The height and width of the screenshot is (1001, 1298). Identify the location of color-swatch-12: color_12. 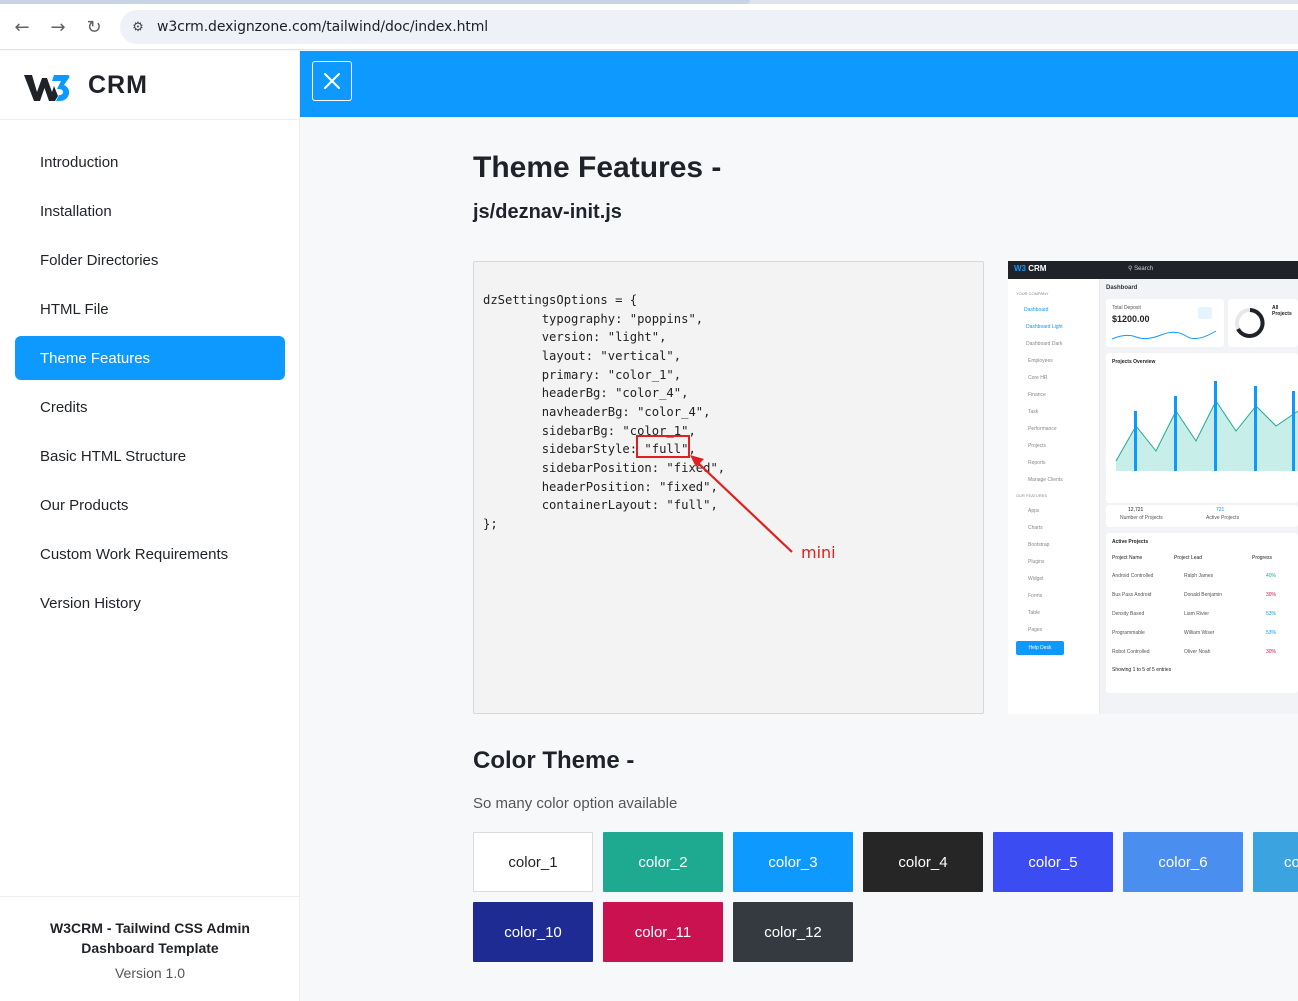
(793, 932).